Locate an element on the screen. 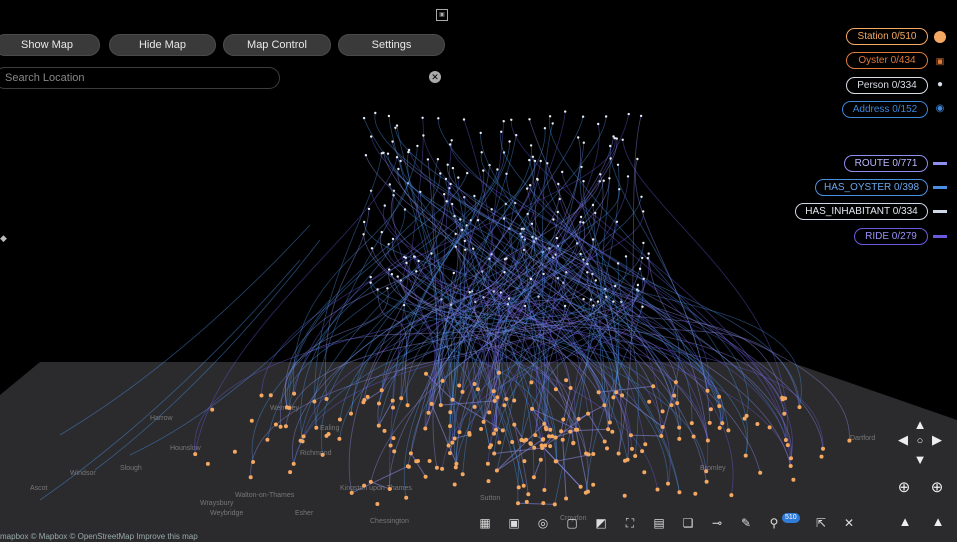 This screenshot has height=542, width=957. legend-address: Address 0/152 is located at coordinates (885, 109).